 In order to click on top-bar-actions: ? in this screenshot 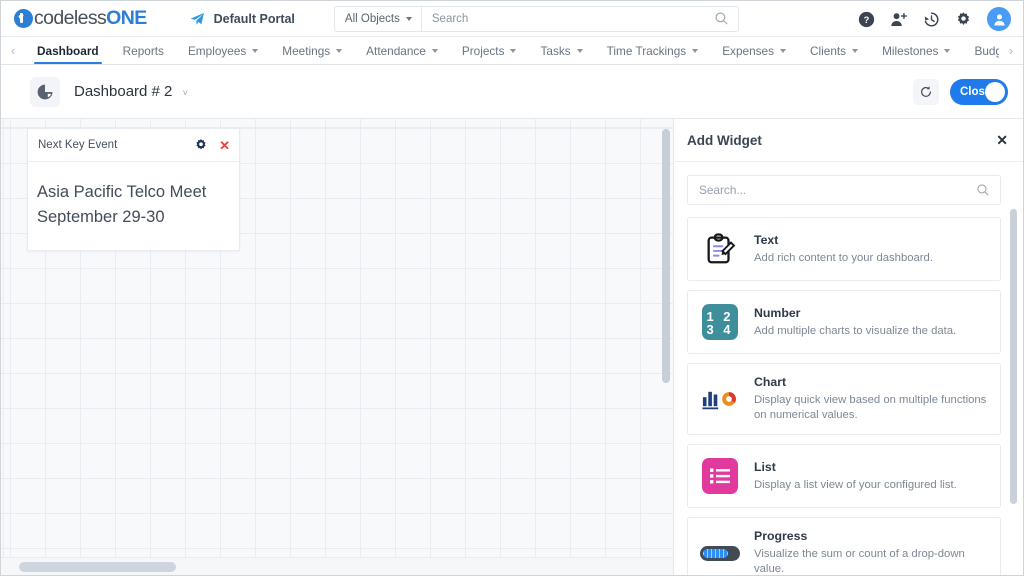, I will do `click(934, 19)`.